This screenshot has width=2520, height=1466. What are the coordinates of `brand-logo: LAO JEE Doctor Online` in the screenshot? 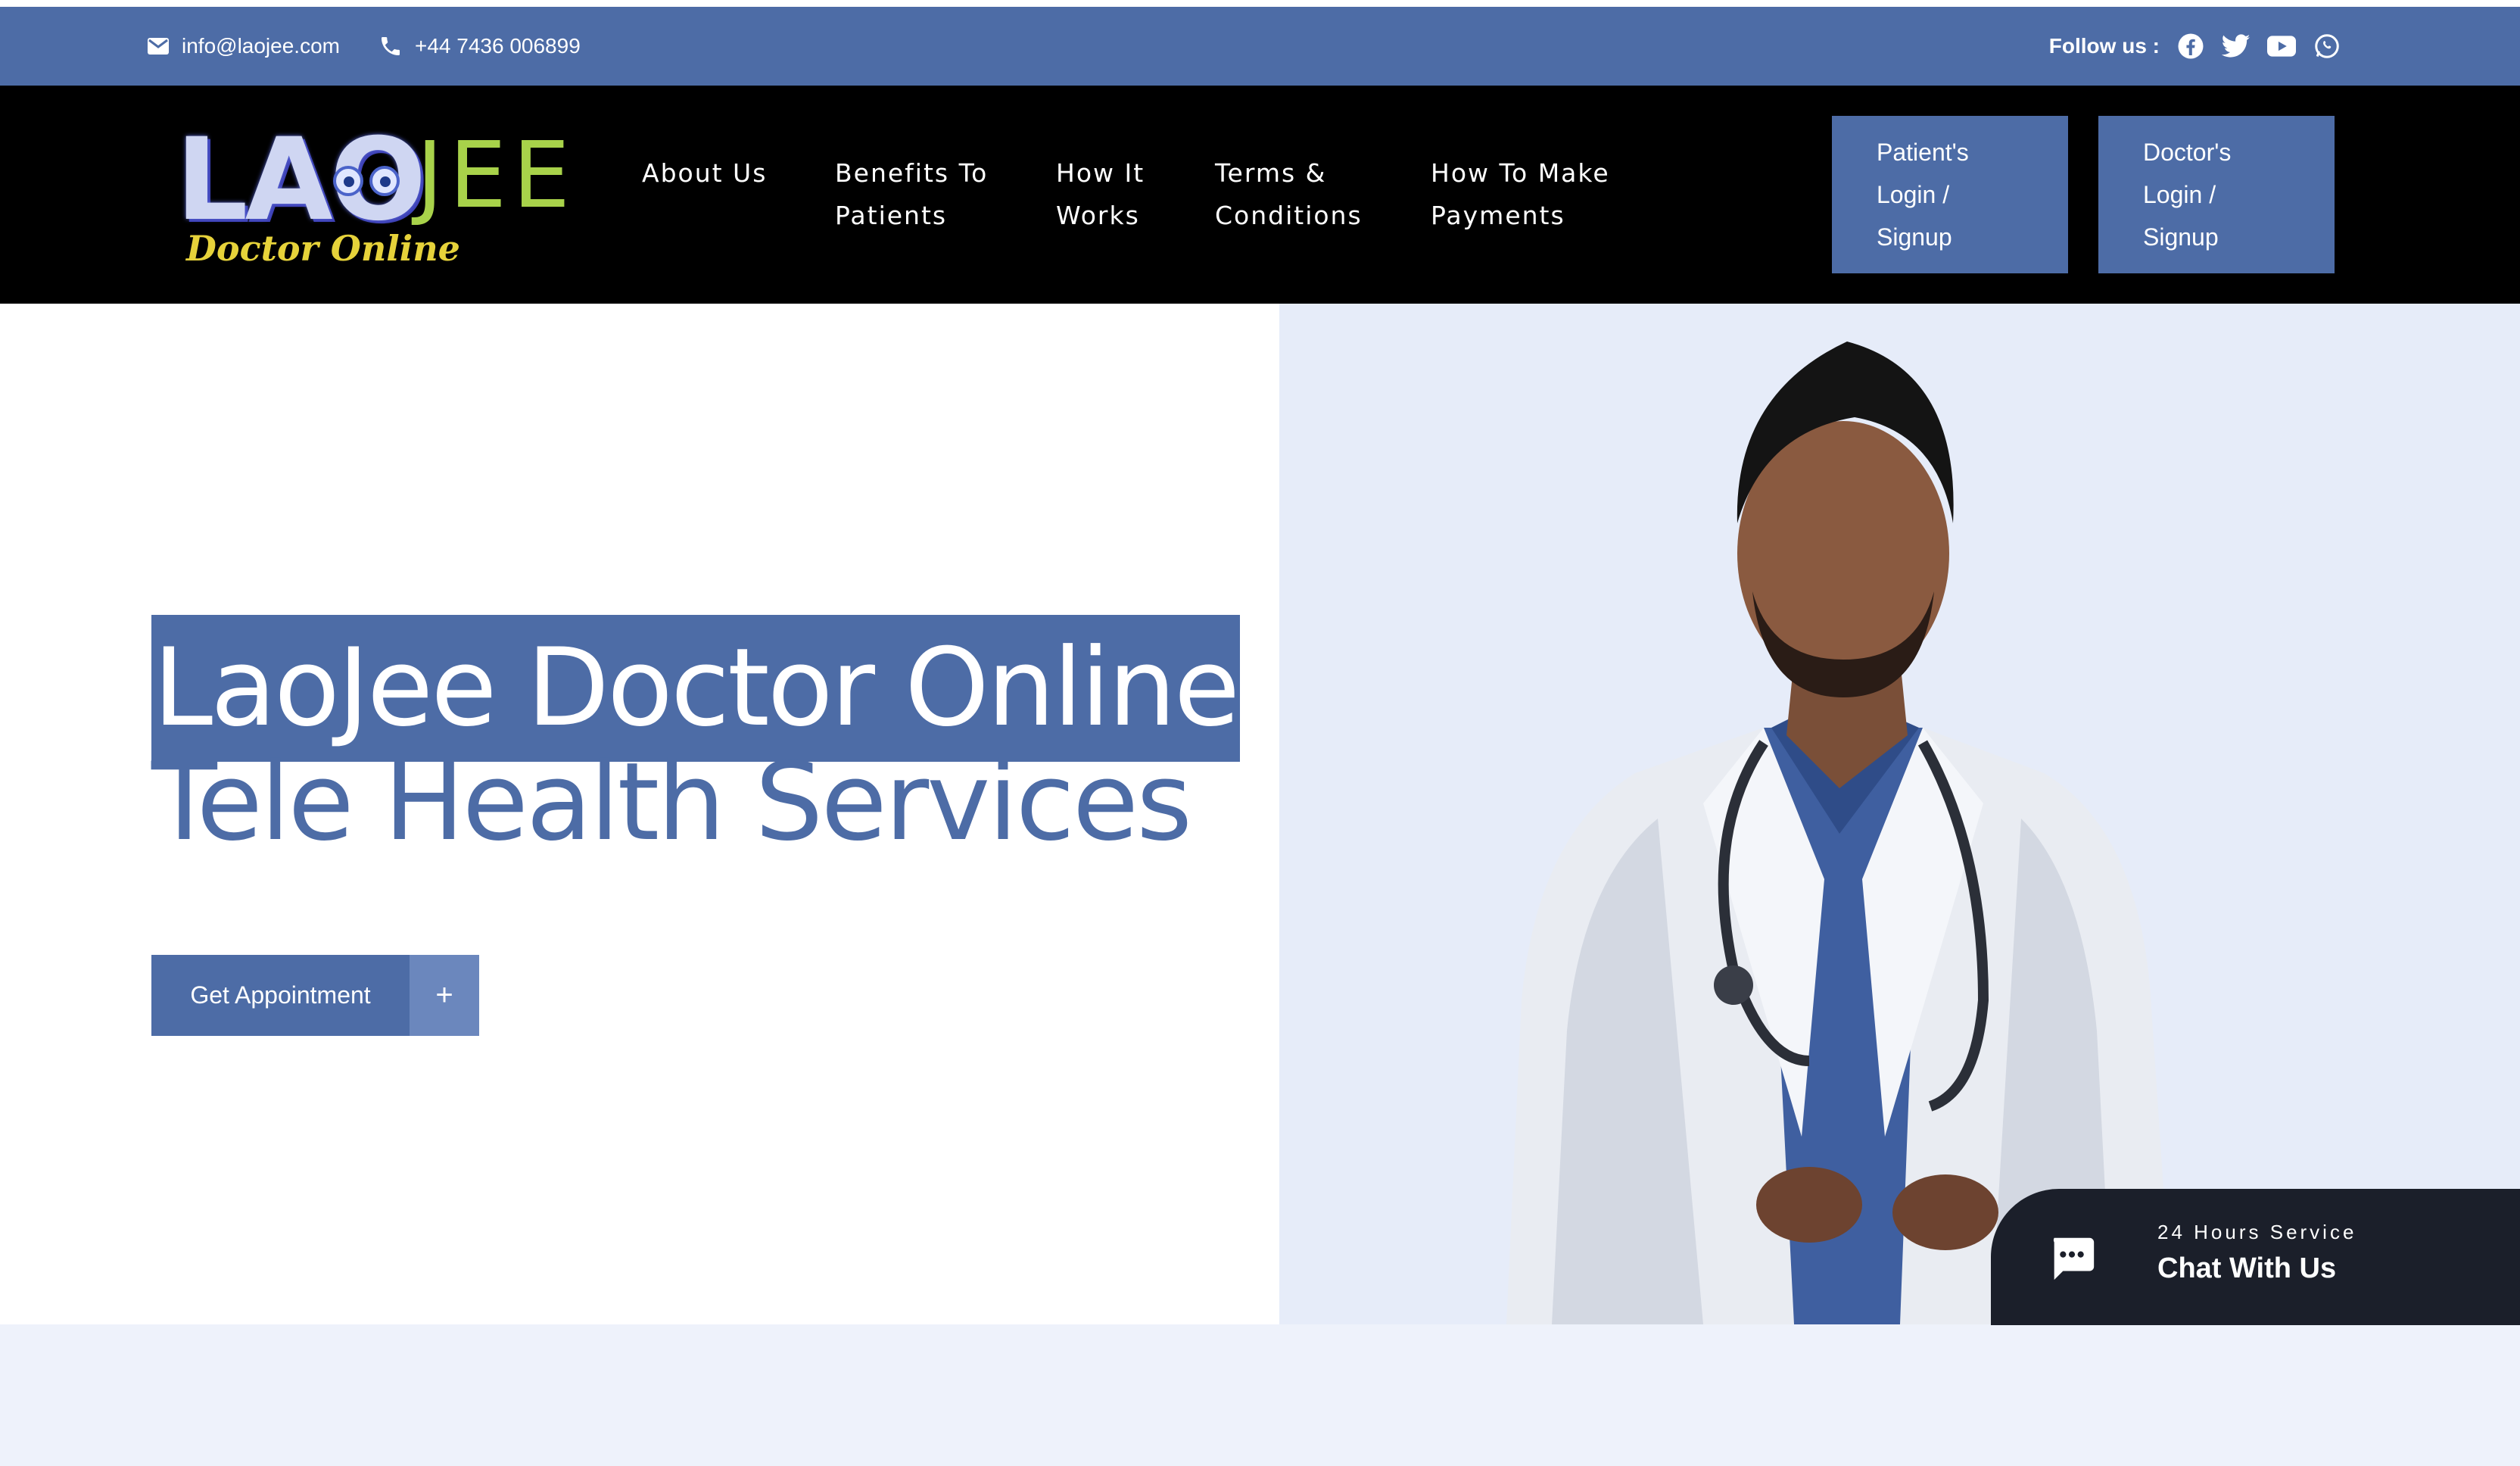 It's located at (373, 199).